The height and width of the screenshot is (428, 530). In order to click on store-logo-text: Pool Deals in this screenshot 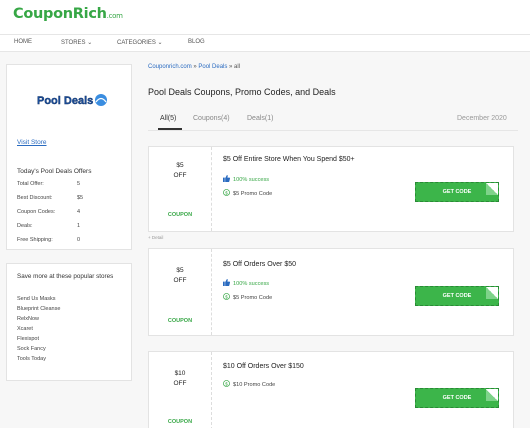, I will do `click(65, 101)`.